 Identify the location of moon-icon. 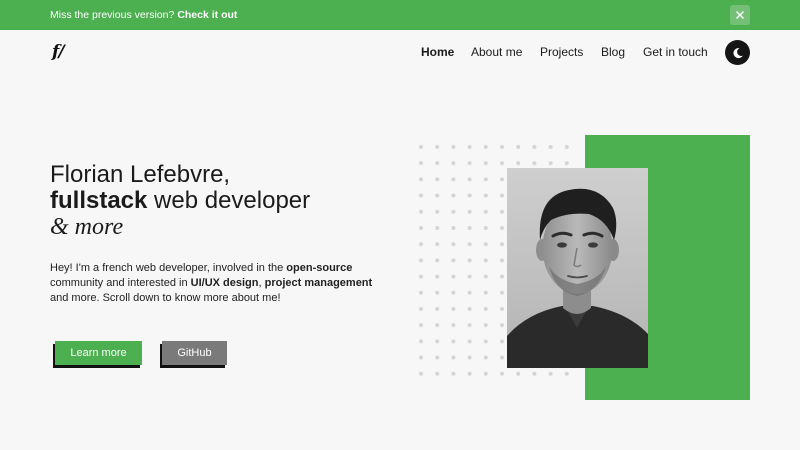
(737, 52).